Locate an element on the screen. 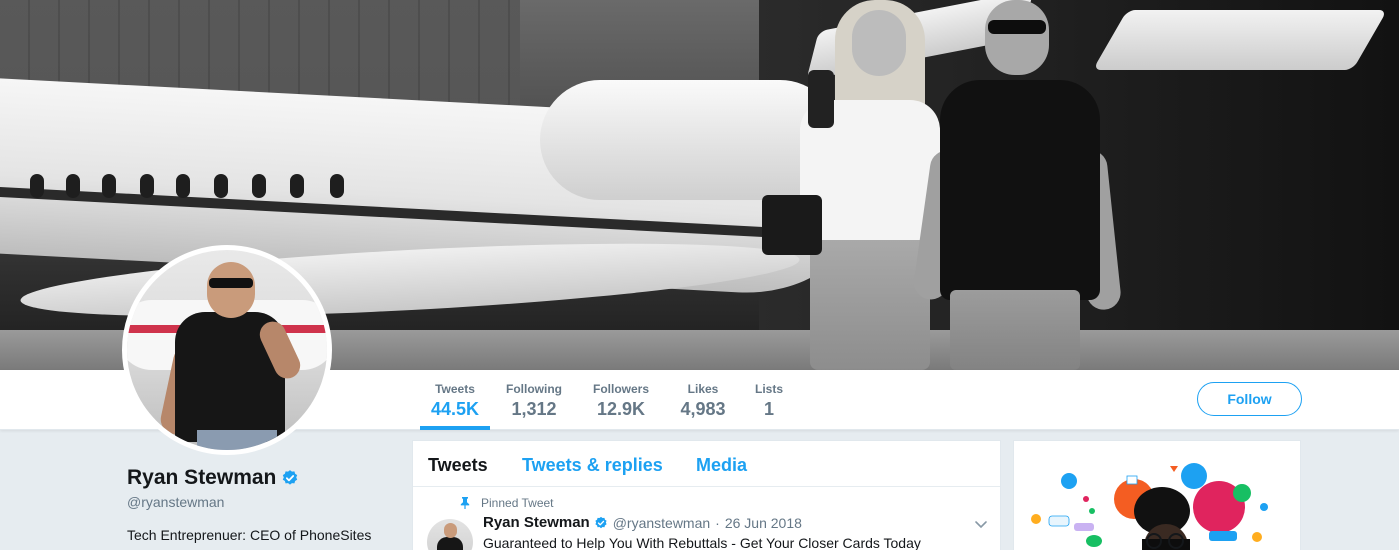 This screenshot has width=1399, height=550. woman-figure is located at coordinates (856, 185).